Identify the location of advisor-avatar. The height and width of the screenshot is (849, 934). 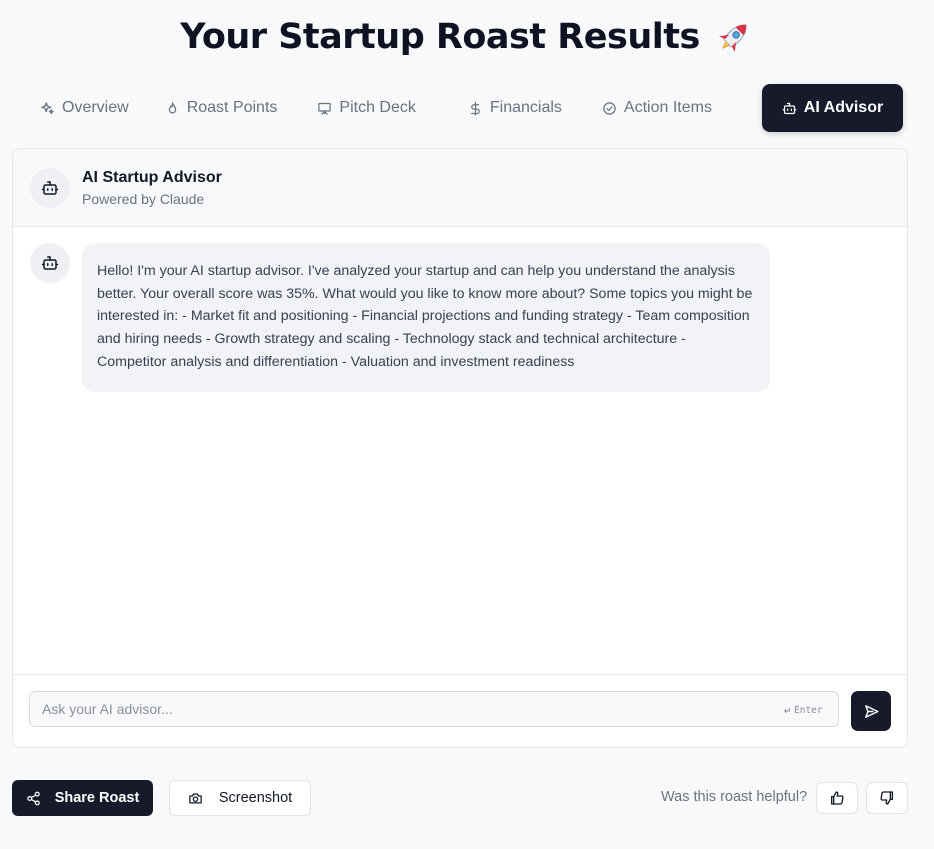
(50, 187).